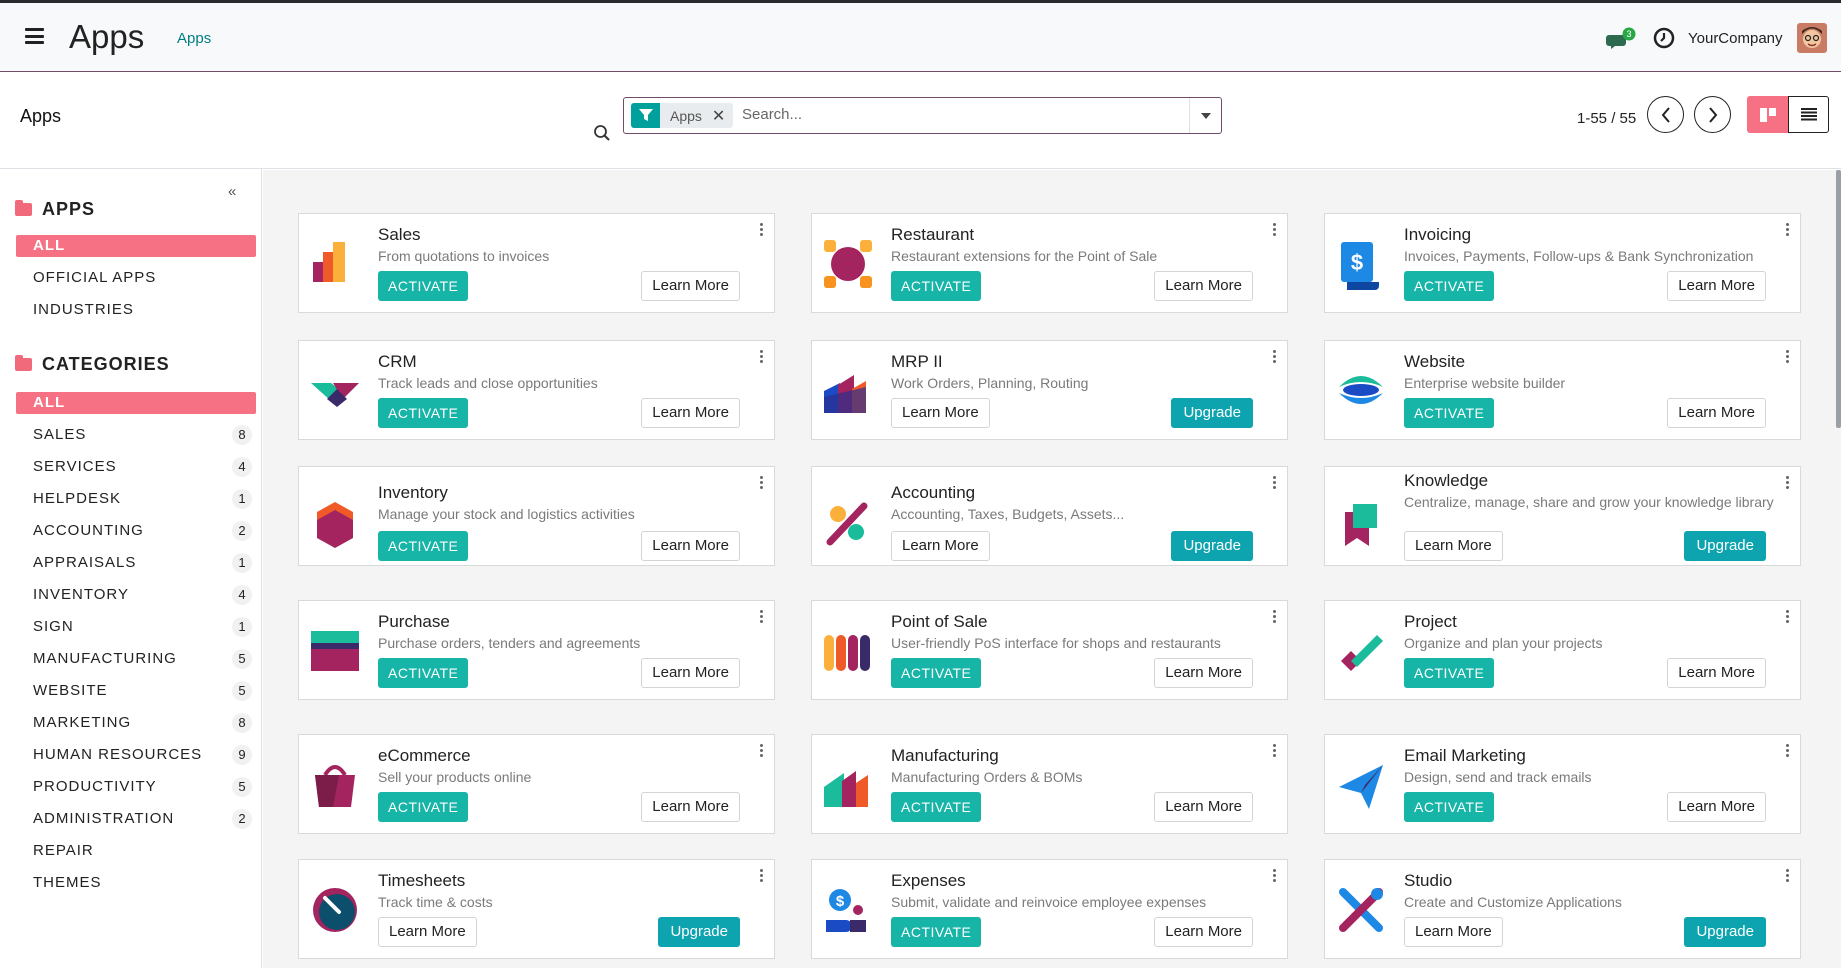  Describe the element at coordinates (136, 435) in the screenshot. I see `category-sales: SALES 8` at that location.